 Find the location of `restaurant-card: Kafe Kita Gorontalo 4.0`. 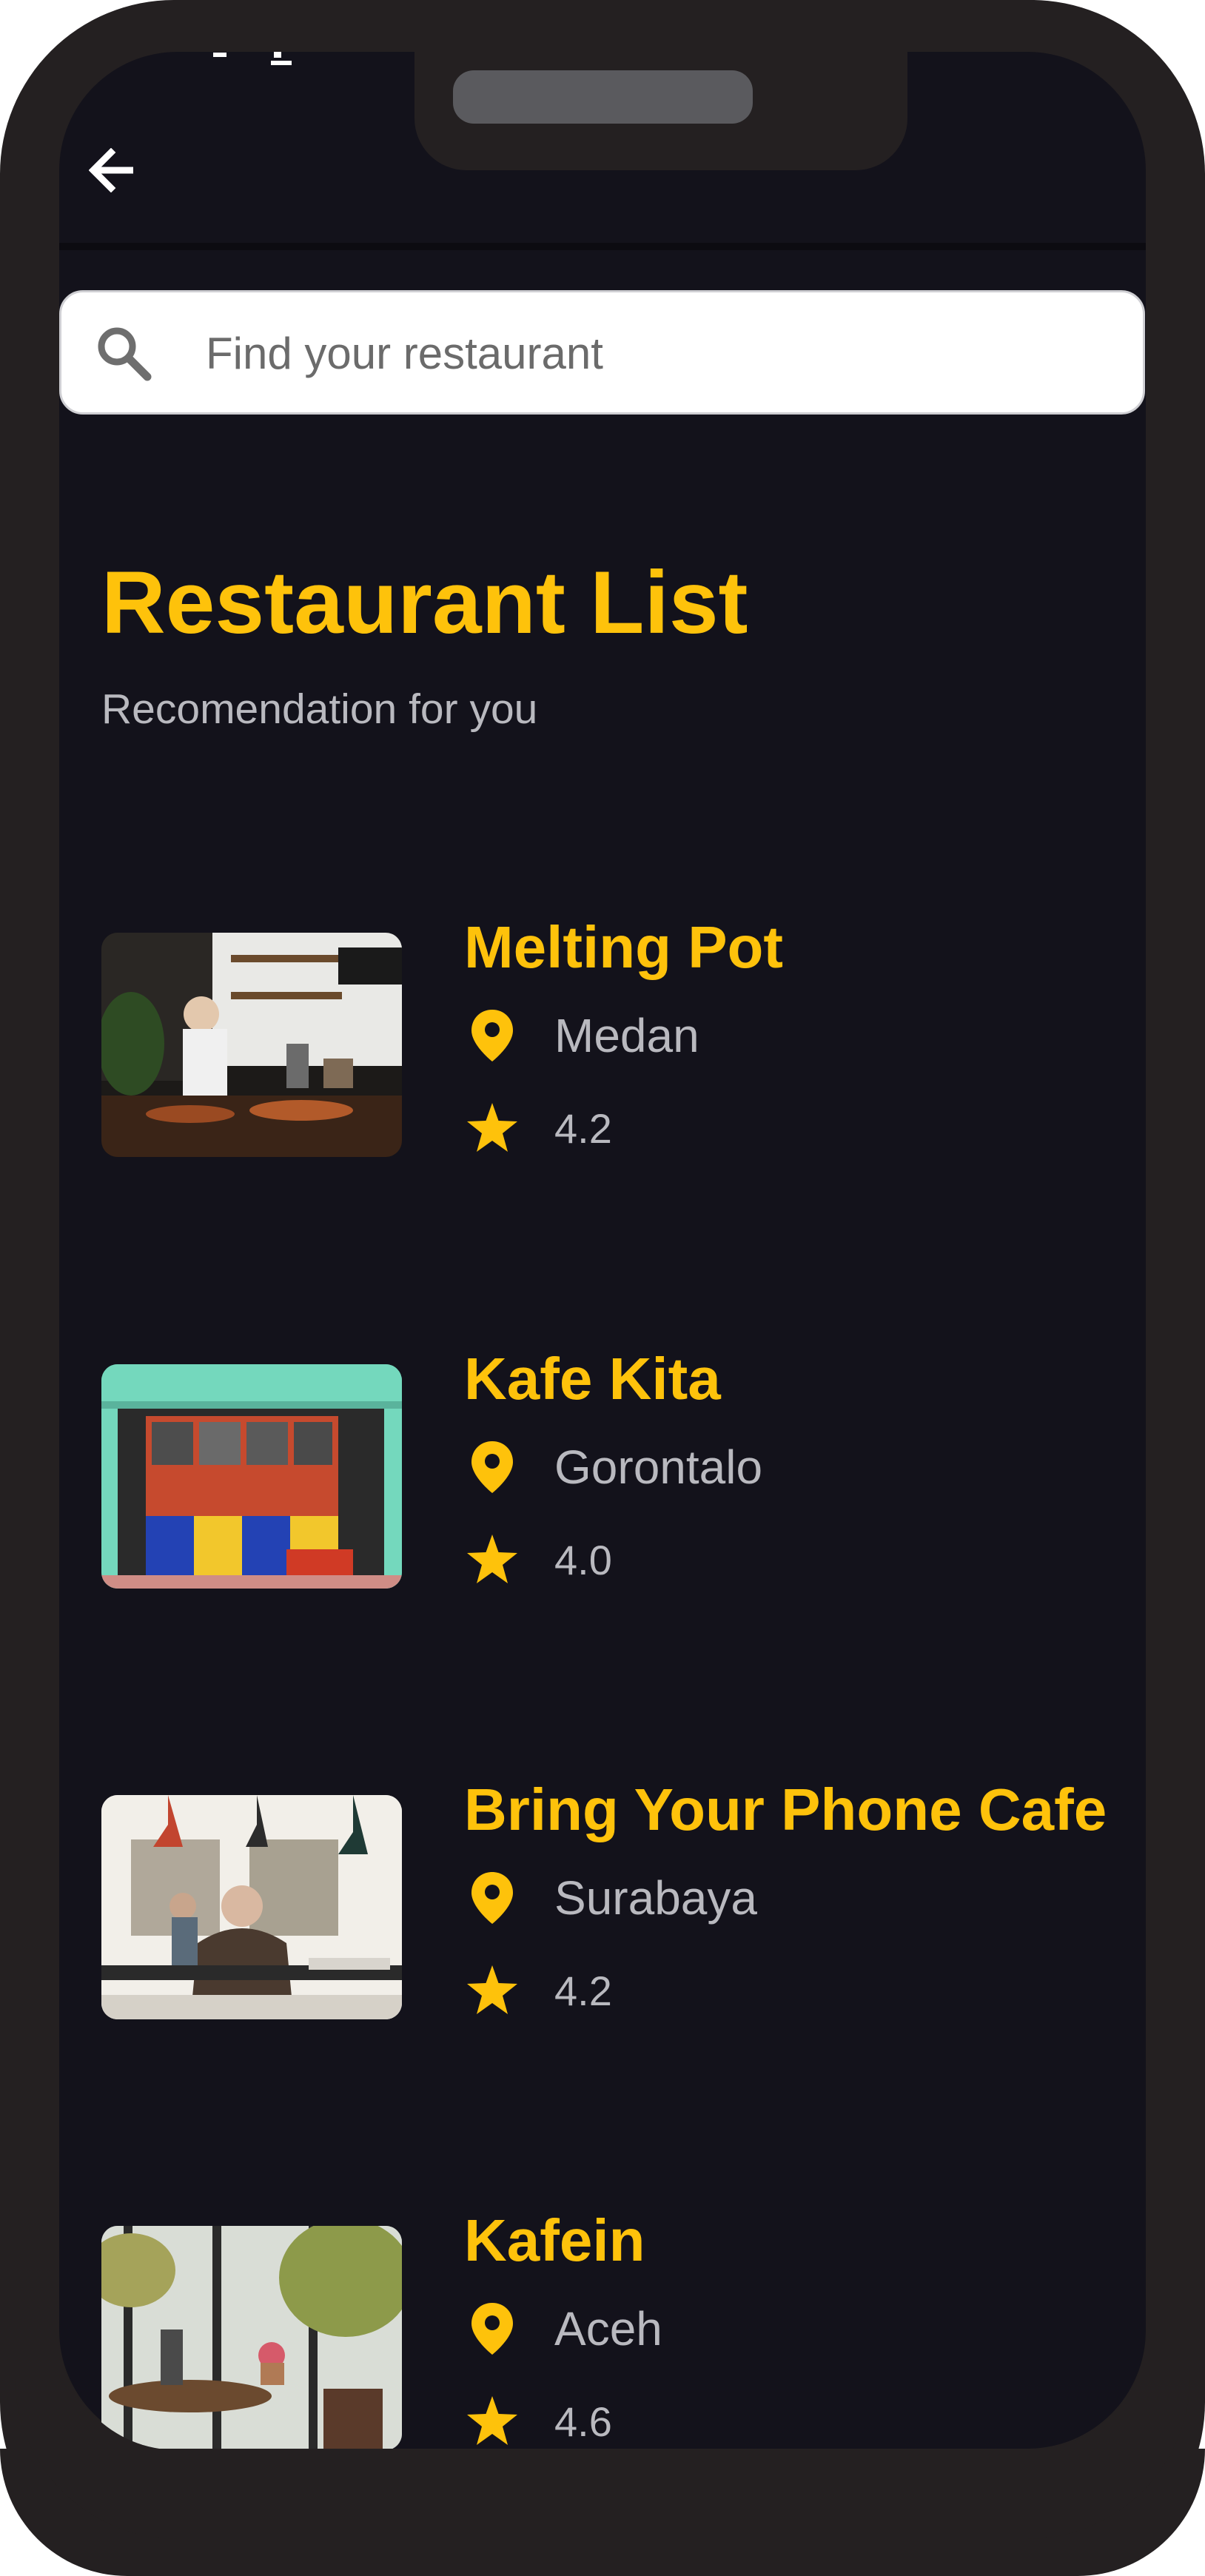

restaurant-card: Kafe Kita Gorontalo 4.0 is located at coordinates (582, 1470).